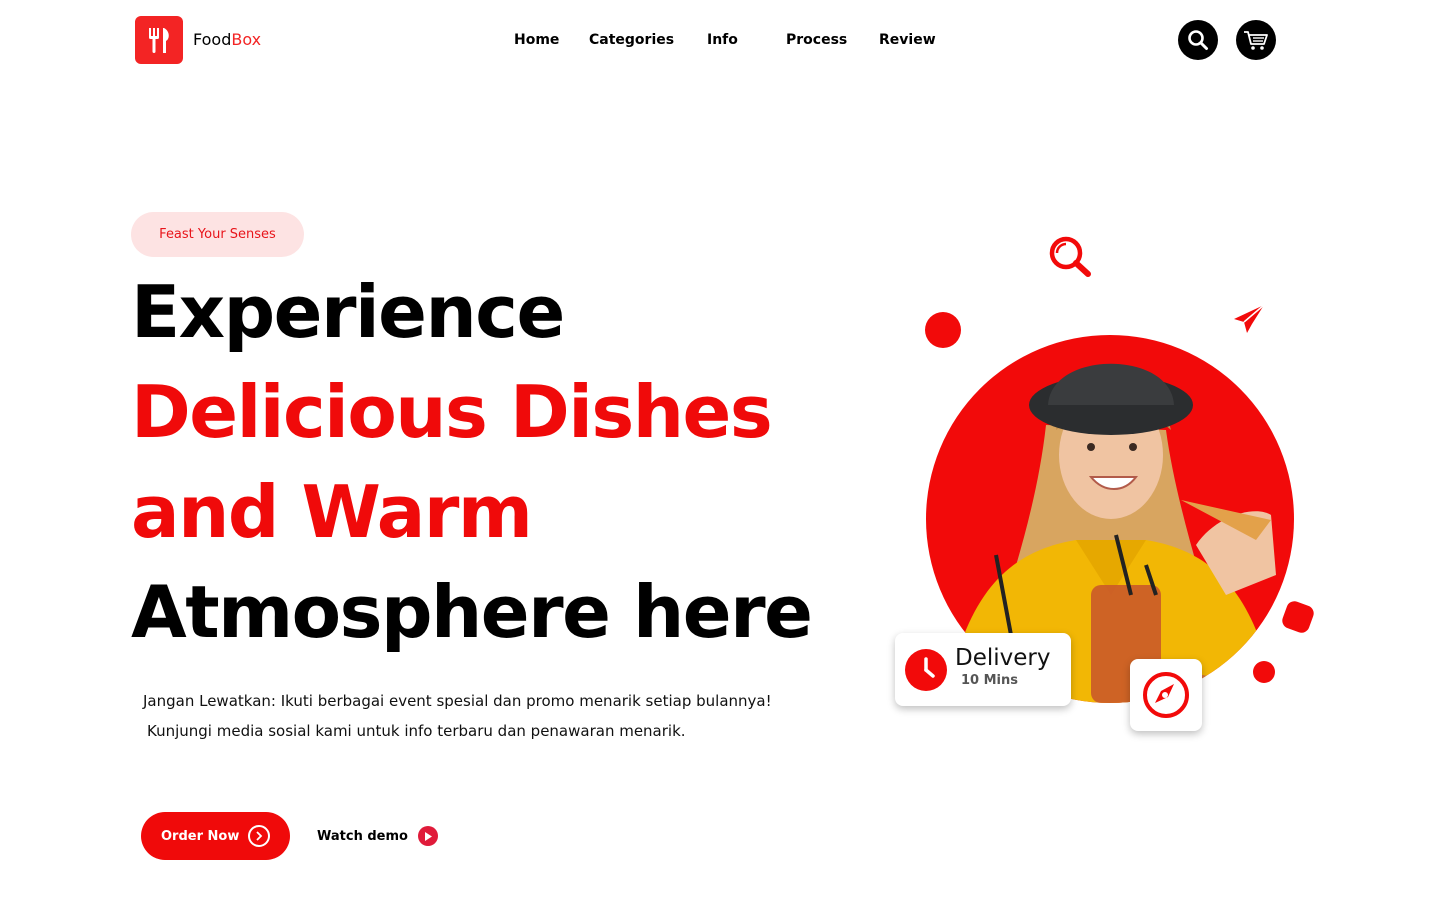 This screenshot has height=911, width=1440. I want to click on fork-knife-icon, so click(159, 40).